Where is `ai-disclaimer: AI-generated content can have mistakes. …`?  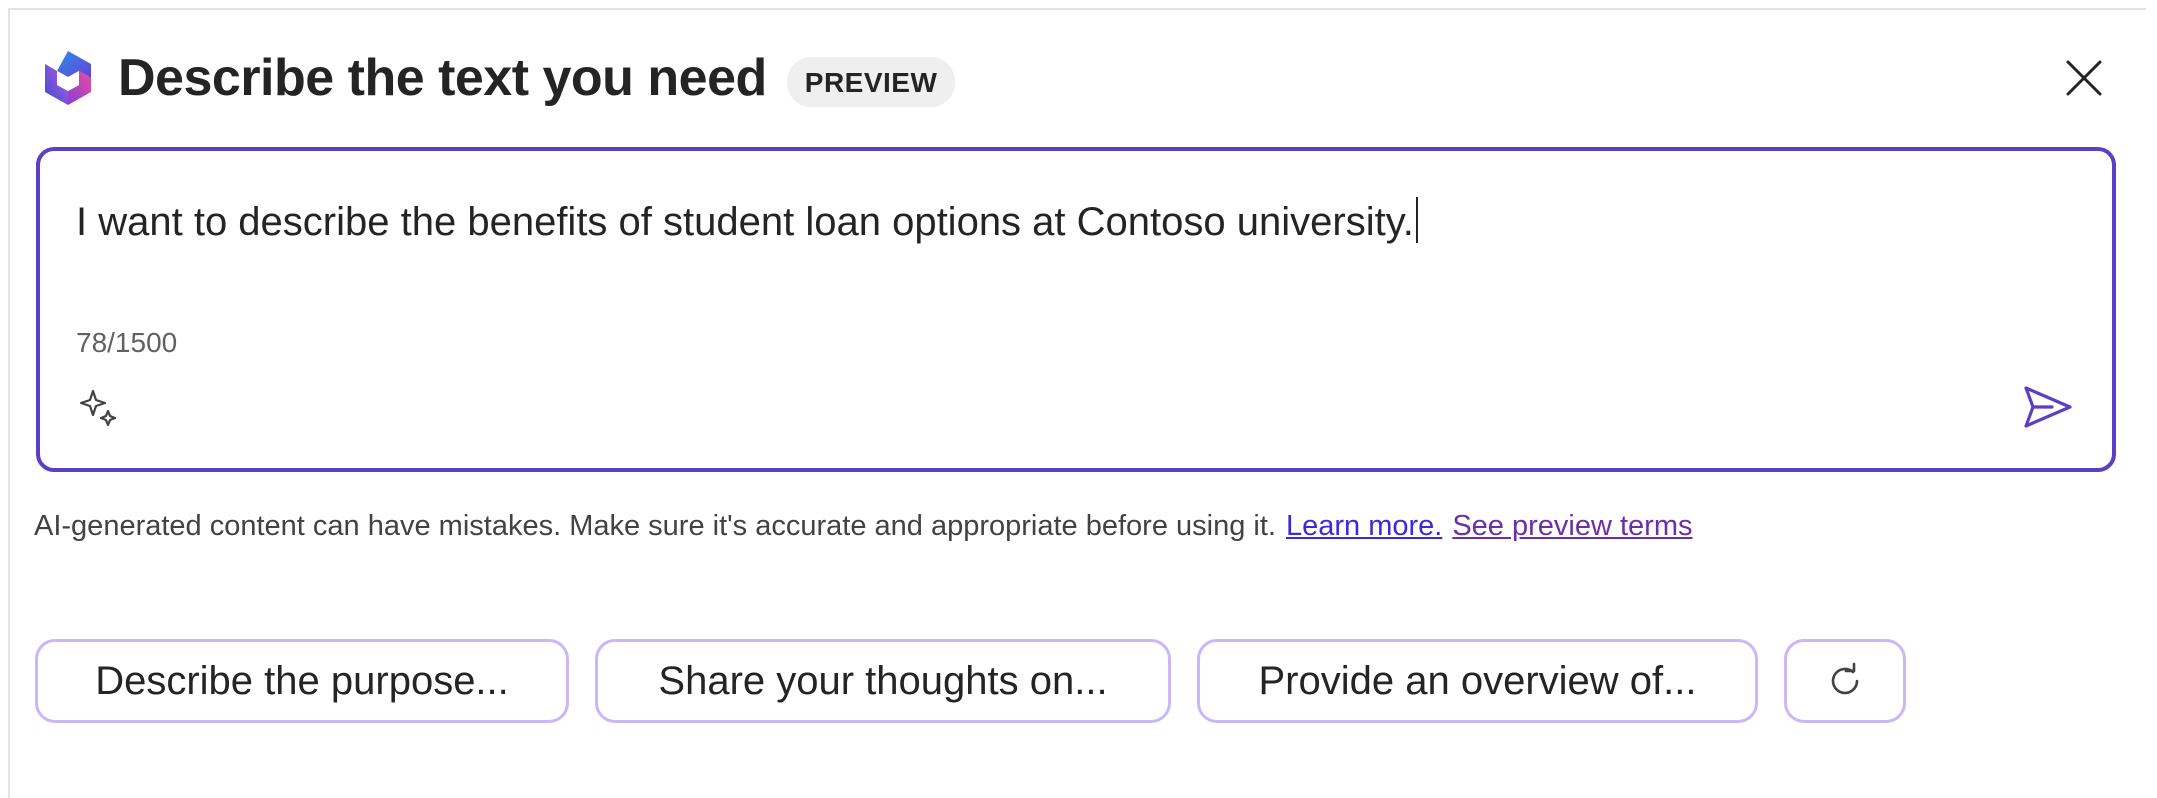
ai-disclaimer: AI-generated content can have mistakes. … is located at coordinates (863, 526).